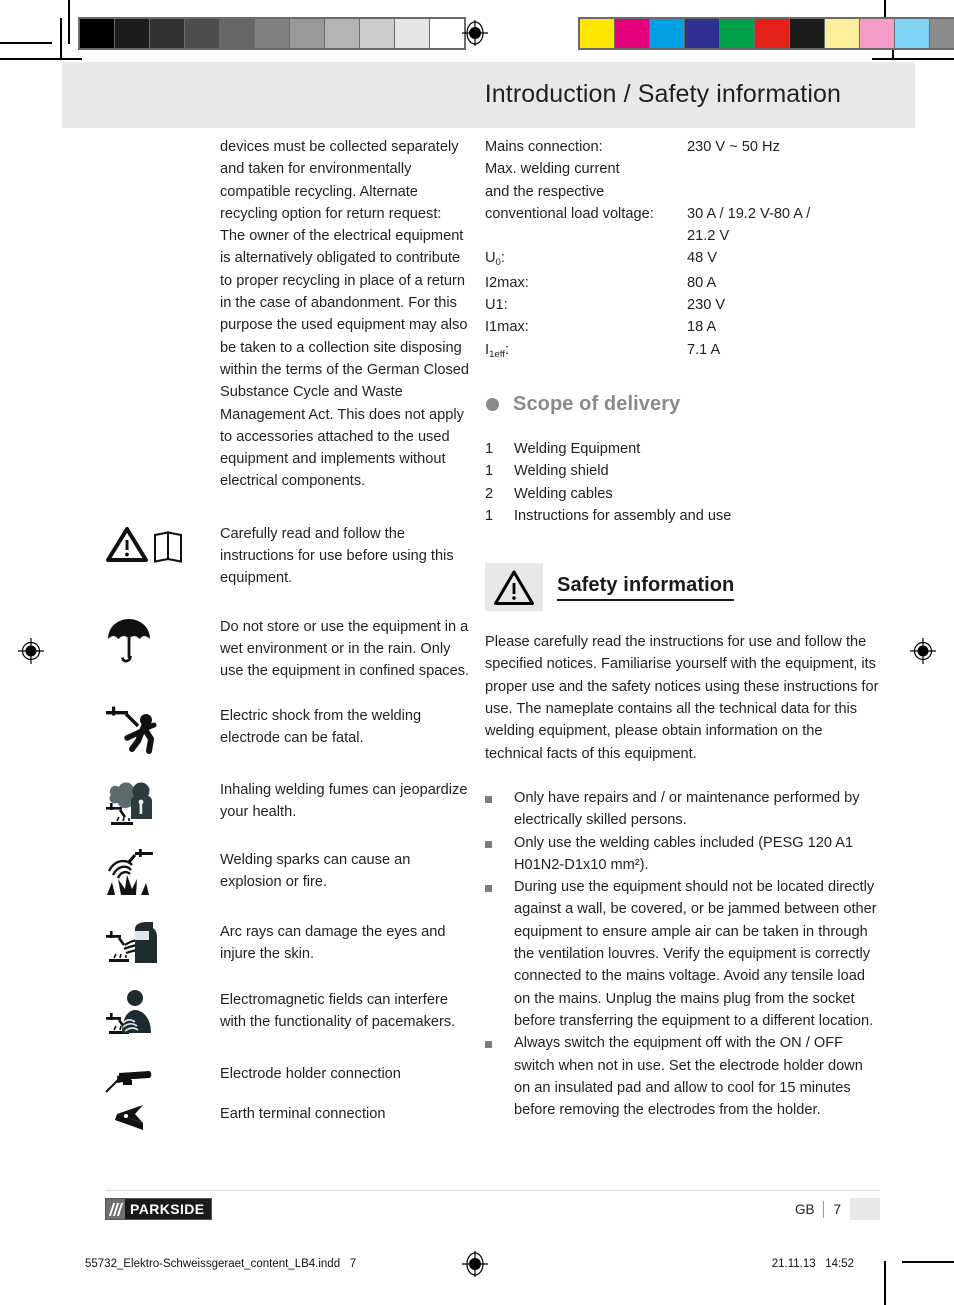  What do you see at coordinates (563, 493) in the screenshot?
I see `delivery-item-name: Welding cables` at bounding box center [563, 493].